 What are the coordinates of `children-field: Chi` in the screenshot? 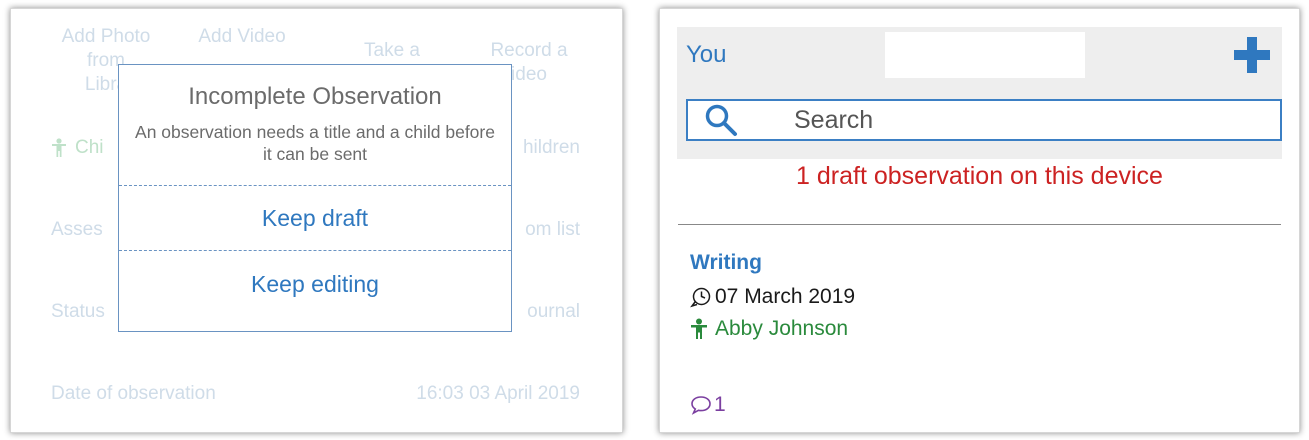 It's located at (77, 148).